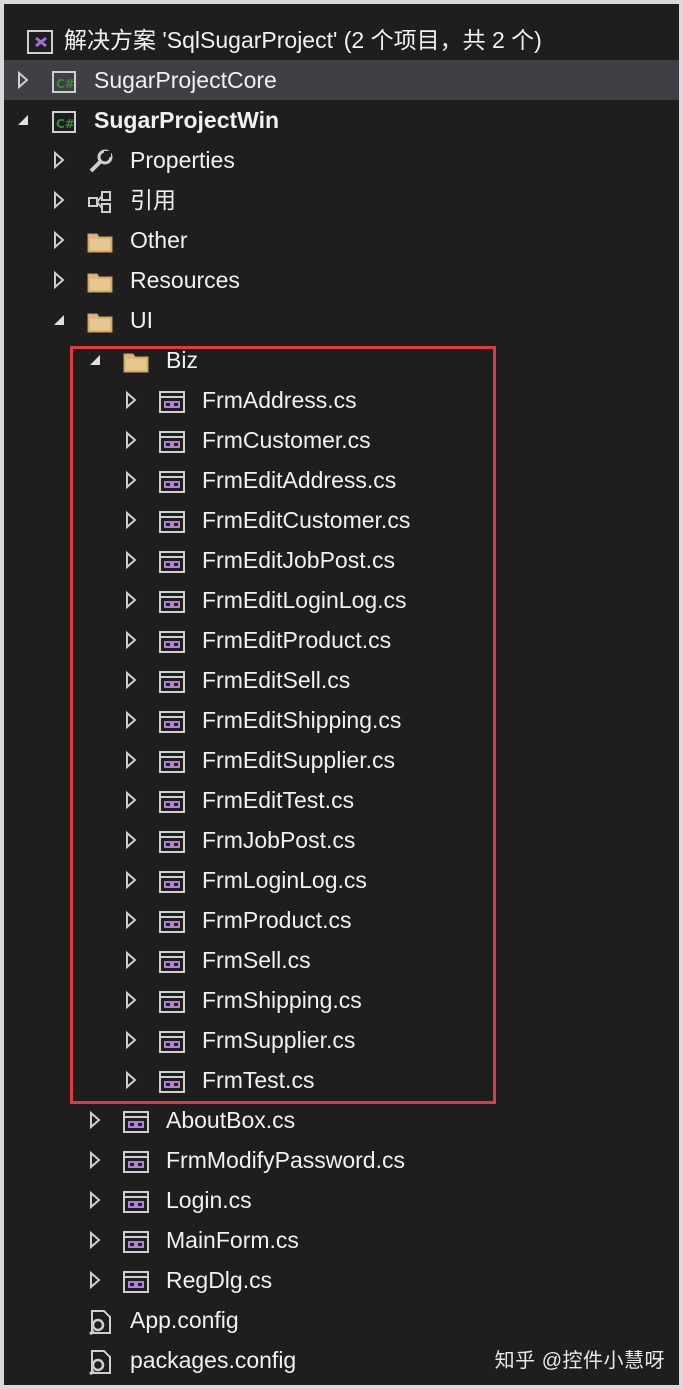 This screenshot has width=683, height=1389. I want to click on tree-node-label: SugarProjectCore, so click(185, 80).